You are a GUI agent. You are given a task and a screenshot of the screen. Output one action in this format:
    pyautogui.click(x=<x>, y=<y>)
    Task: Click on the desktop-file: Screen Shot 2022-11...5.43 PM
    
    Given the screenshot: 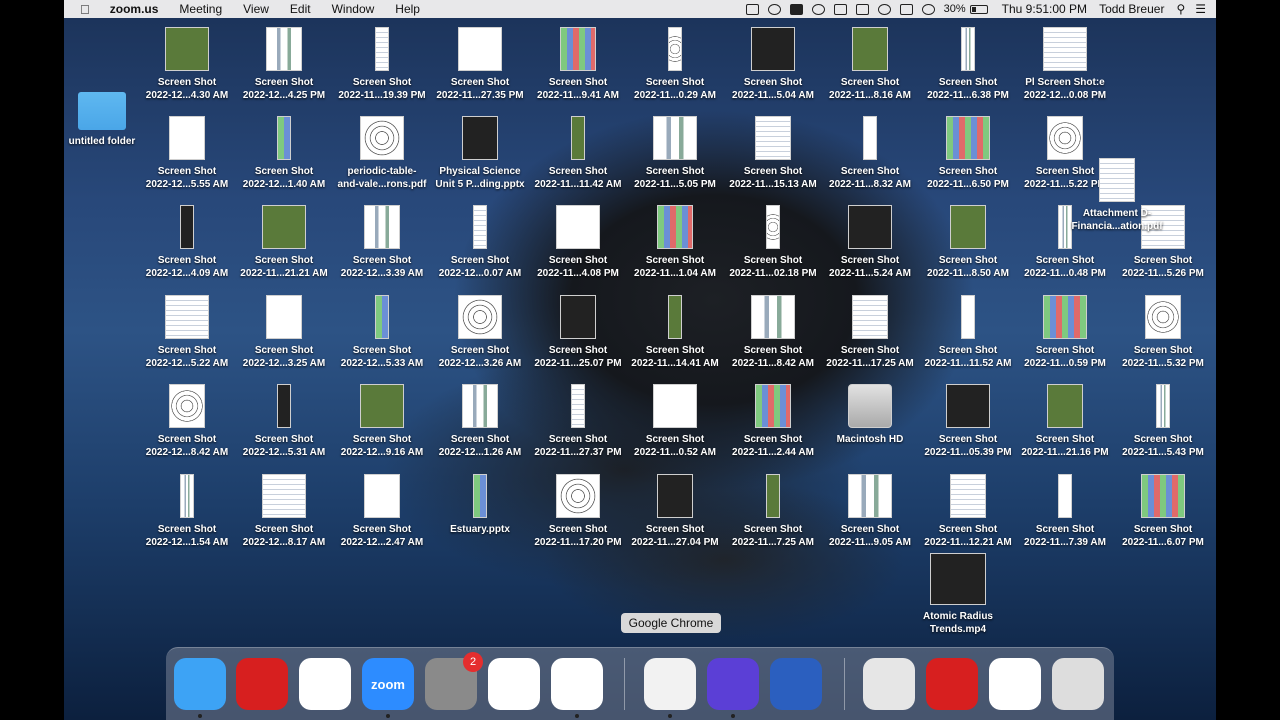 What is the action you would take?
    pyautogui.click(x=1163, y=421)
    